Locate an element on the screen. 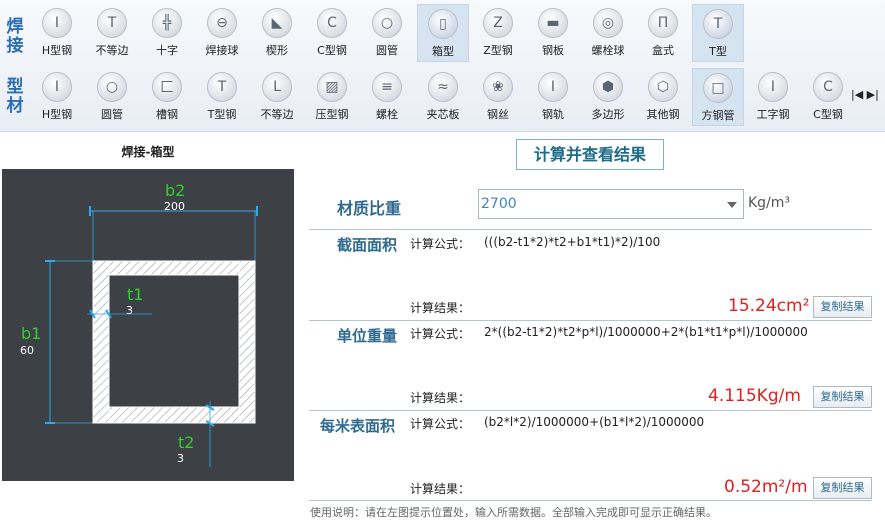 The height and width of the screenshot is (521, 885). tool-profile-pressed-steel: ▨ 压型钢 is located at coordinates (332, 97).